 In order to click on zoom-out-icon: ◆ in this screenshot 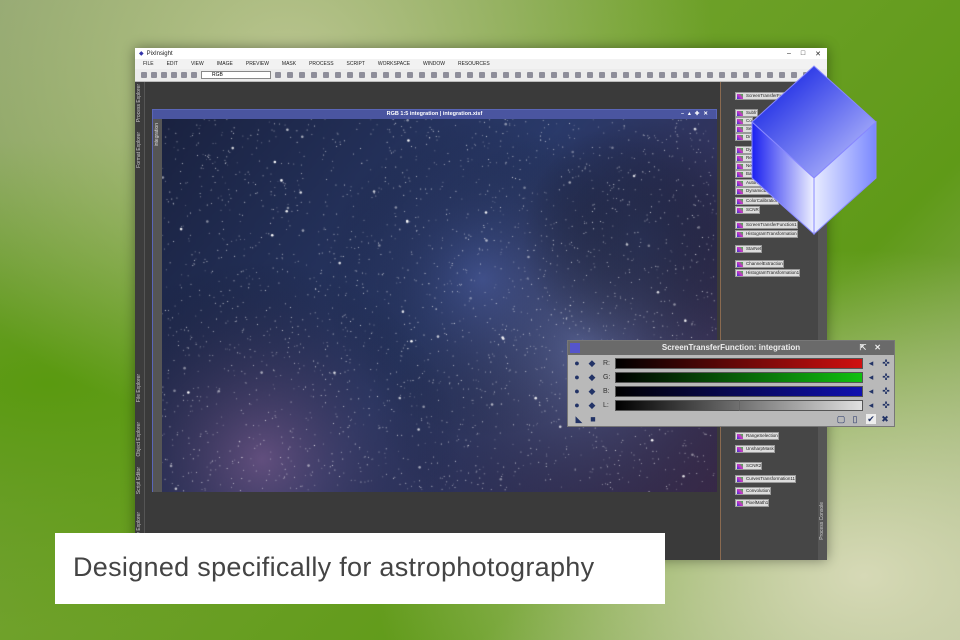, I will do `click(592, 391)`.